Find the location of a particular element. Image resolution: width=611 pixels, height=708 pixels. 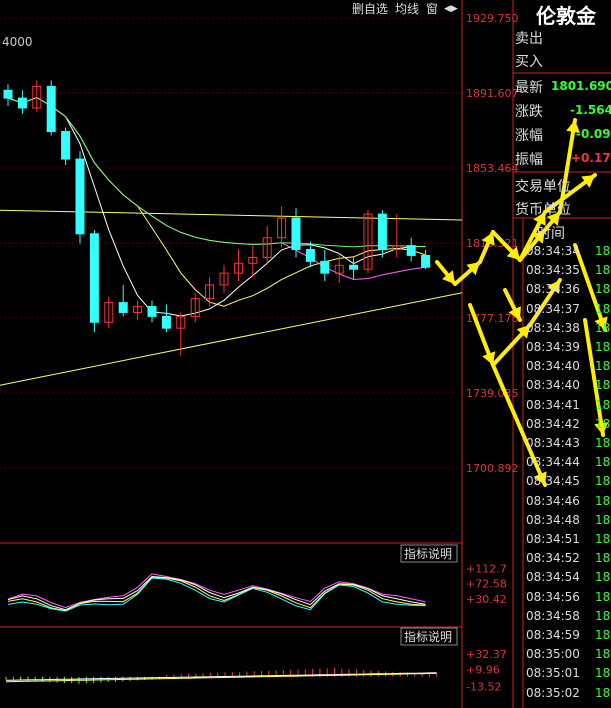

arrow-icon: ◀▶ is located at coordinates (451, 9).